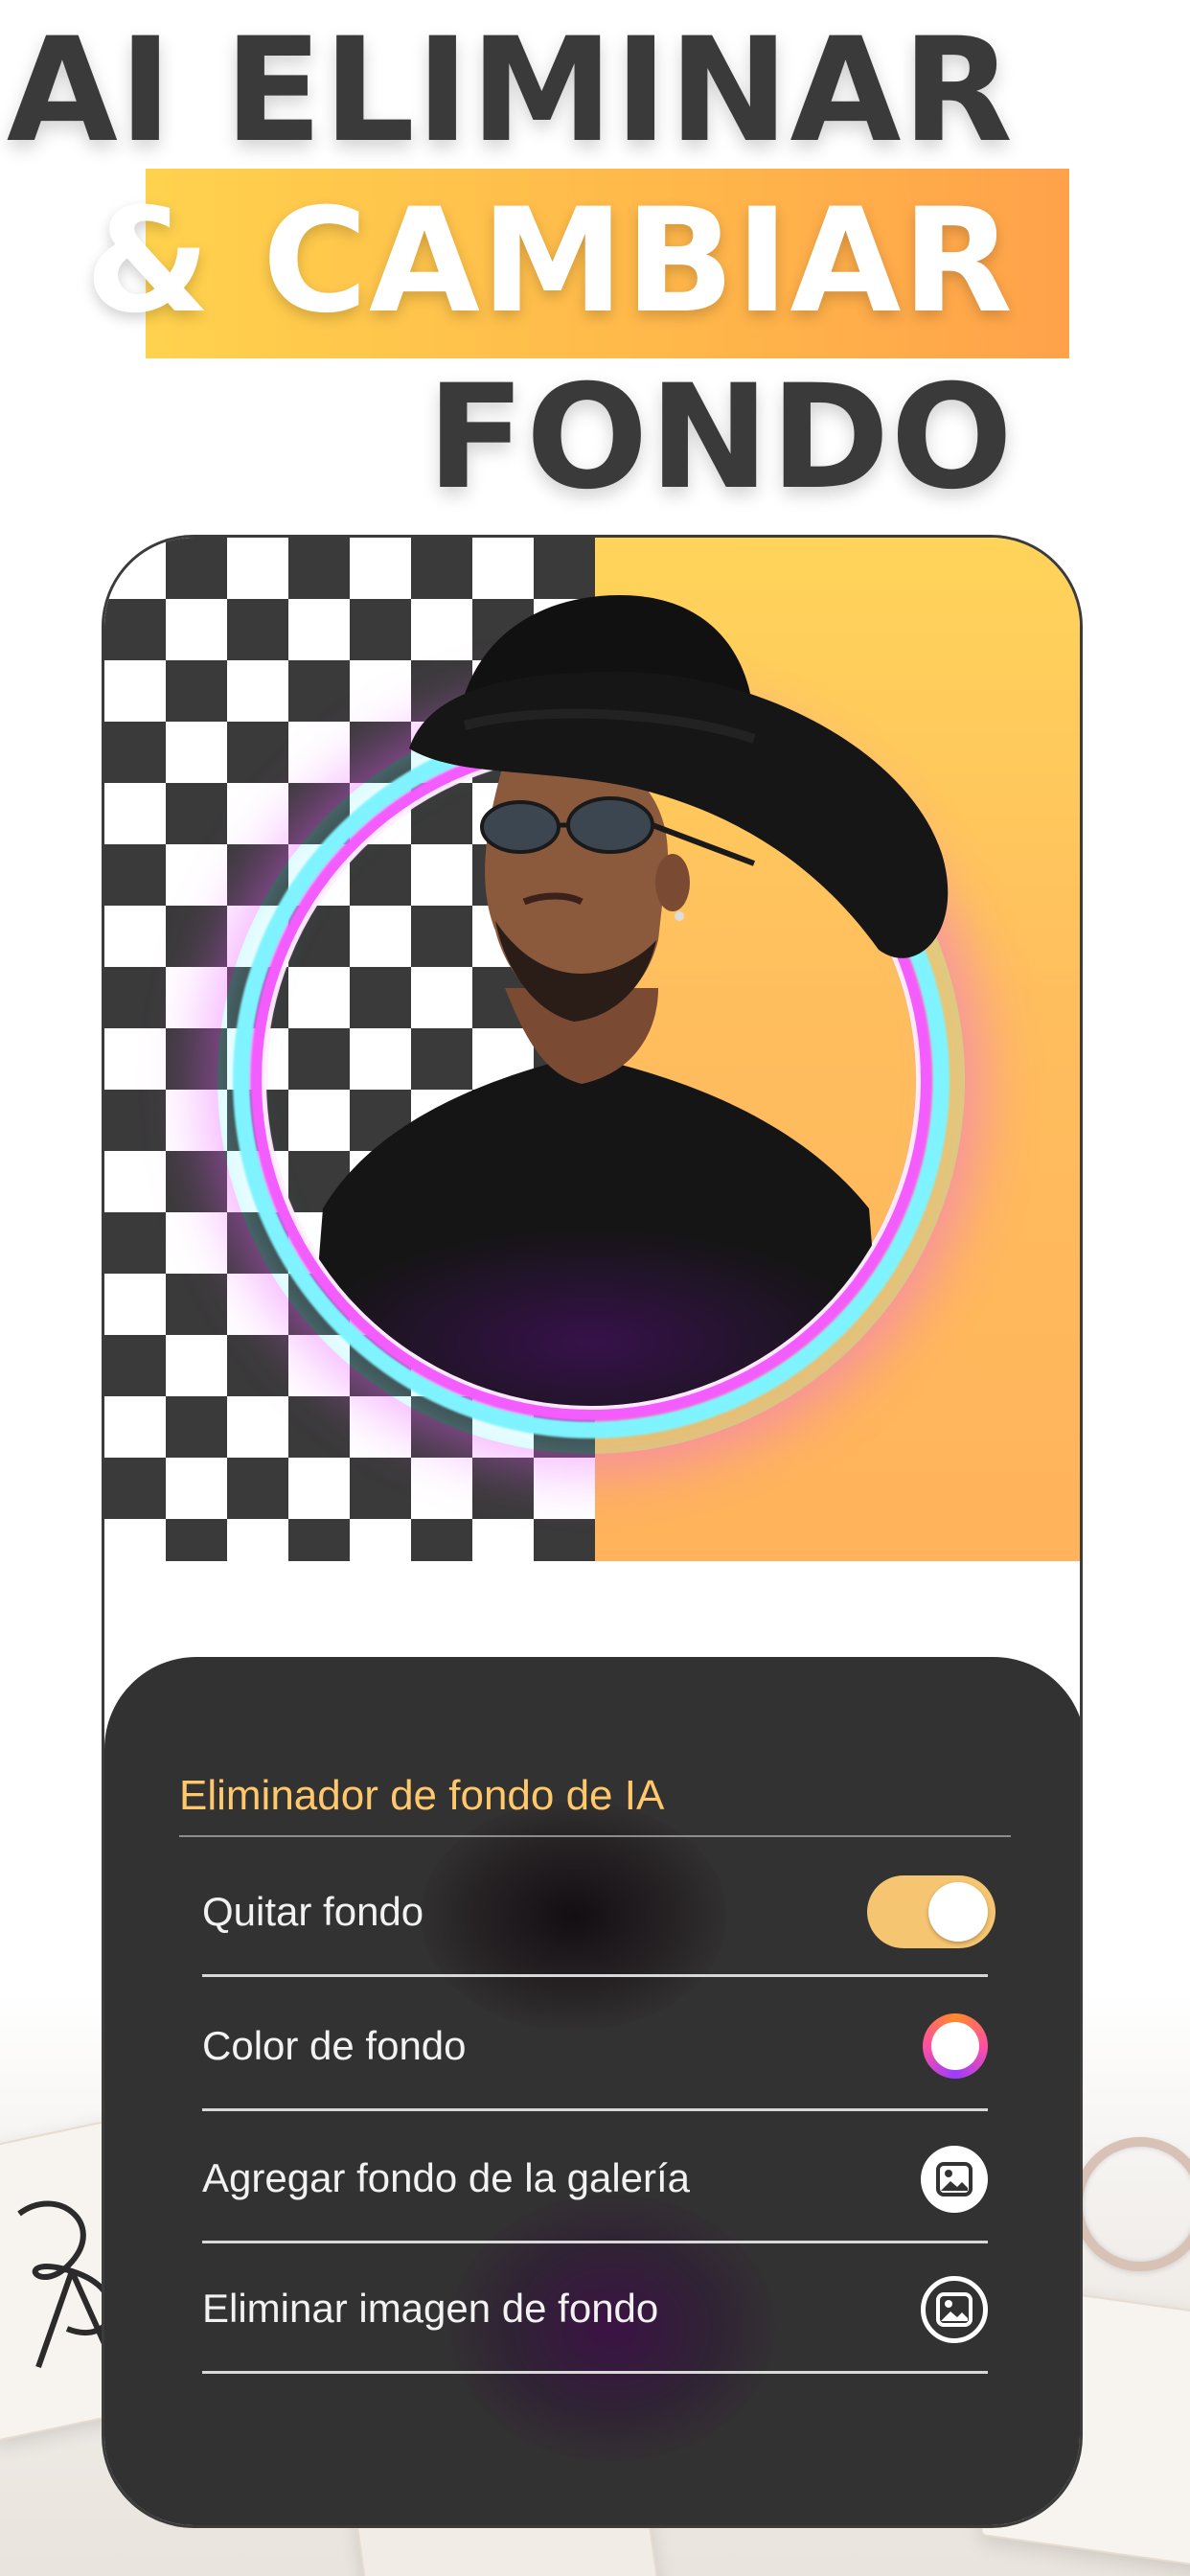  I want to click on row-label: Eliminar imagen de fondo, so click(430, 2308).